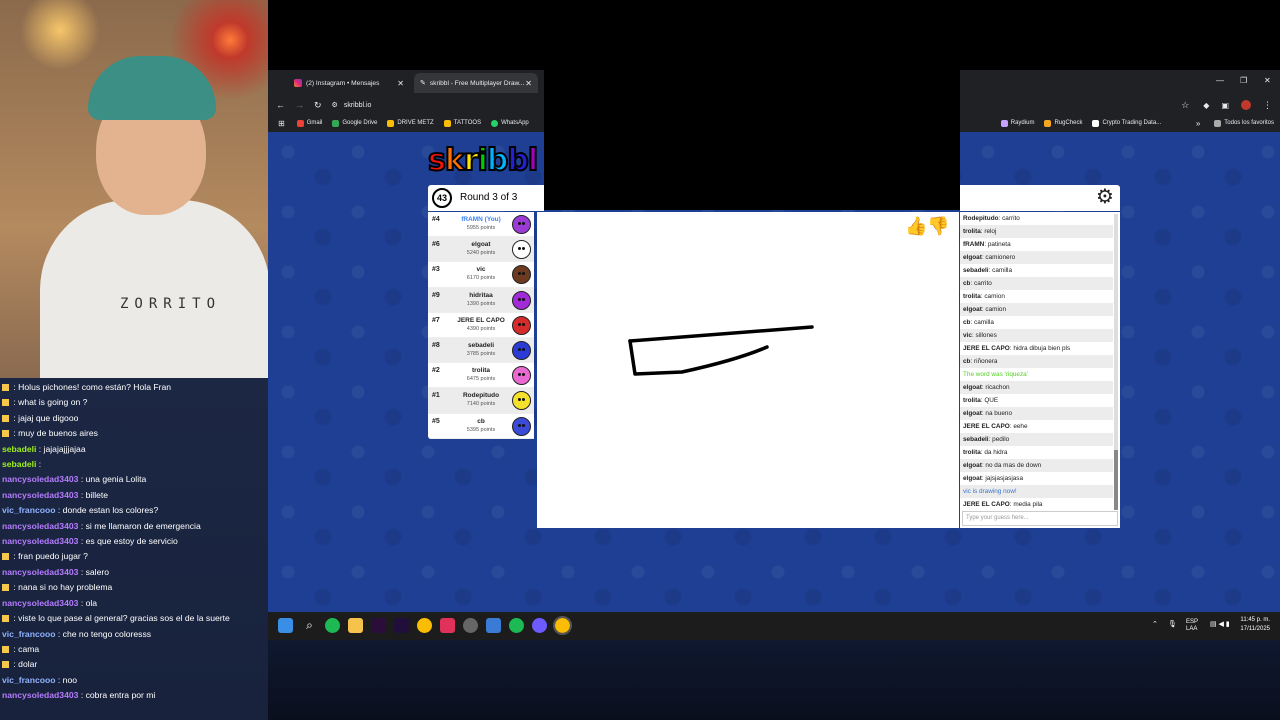 The height and width of the screenshot is (720, 1280). What do you see at coordinates (281, 123) in the screenshot?
I see `apps-grid-icon: ⊞` at bounding box center [281, 123].